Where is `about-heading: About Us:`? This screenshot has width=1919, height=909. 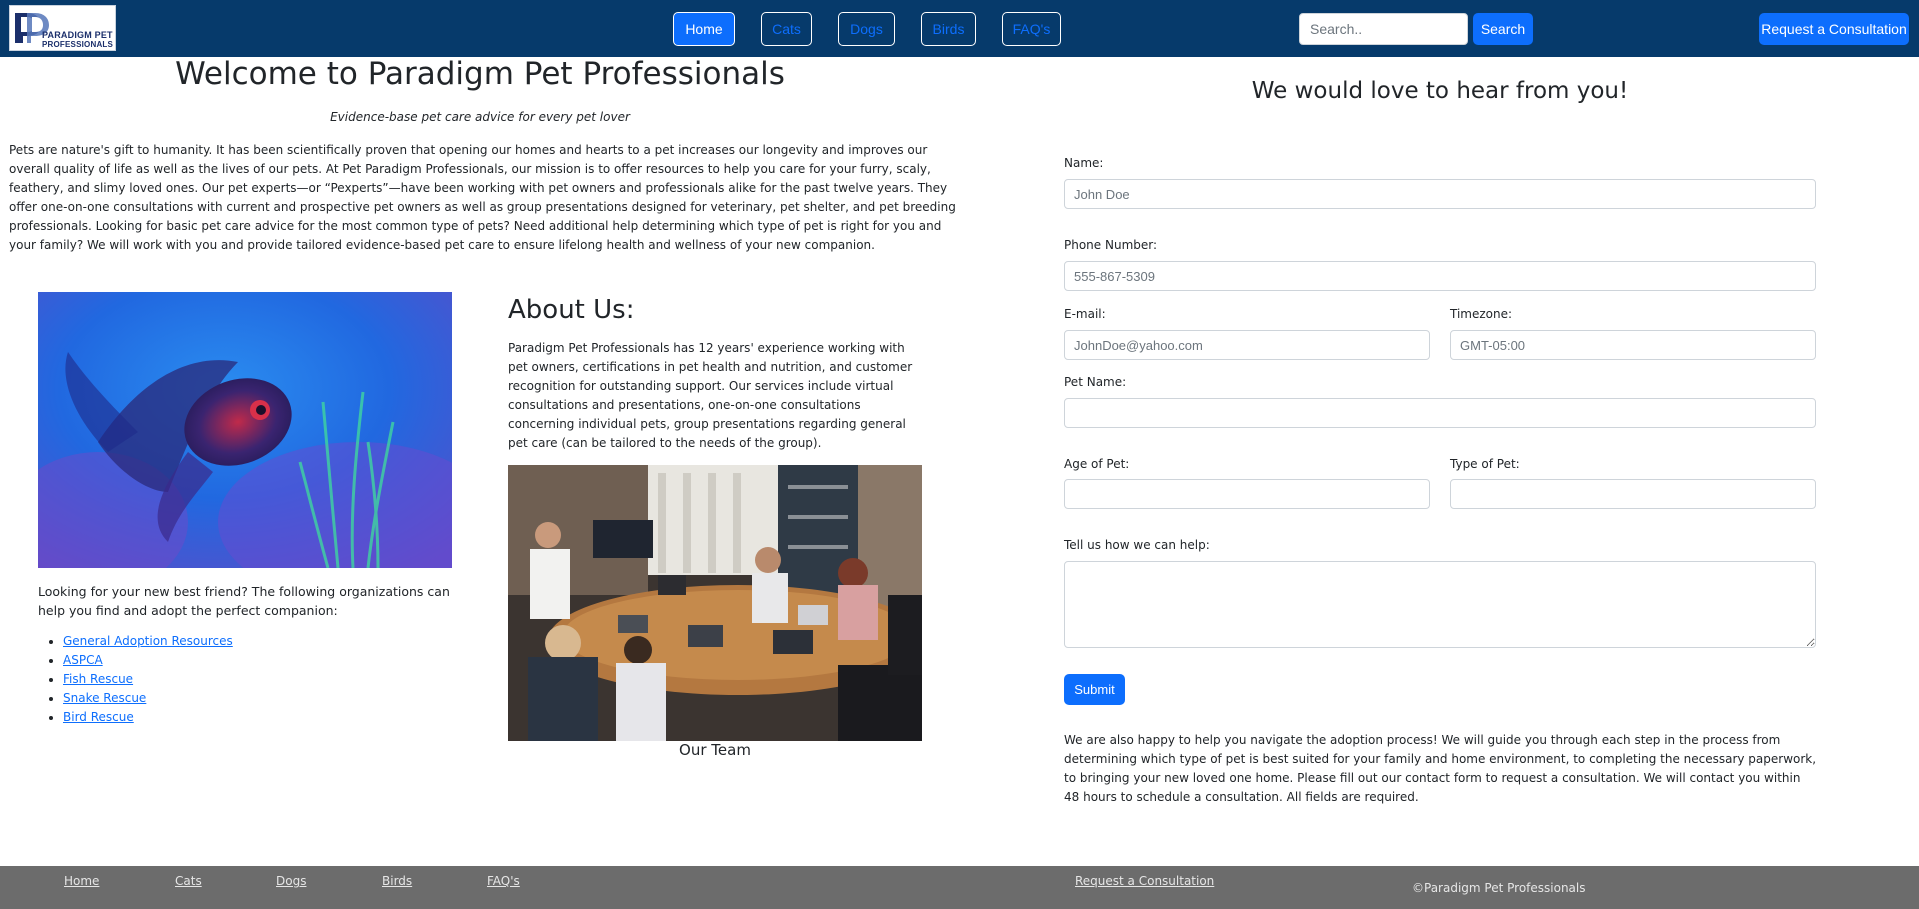 about-heading: About Us: is located at coordinates (571, 310).